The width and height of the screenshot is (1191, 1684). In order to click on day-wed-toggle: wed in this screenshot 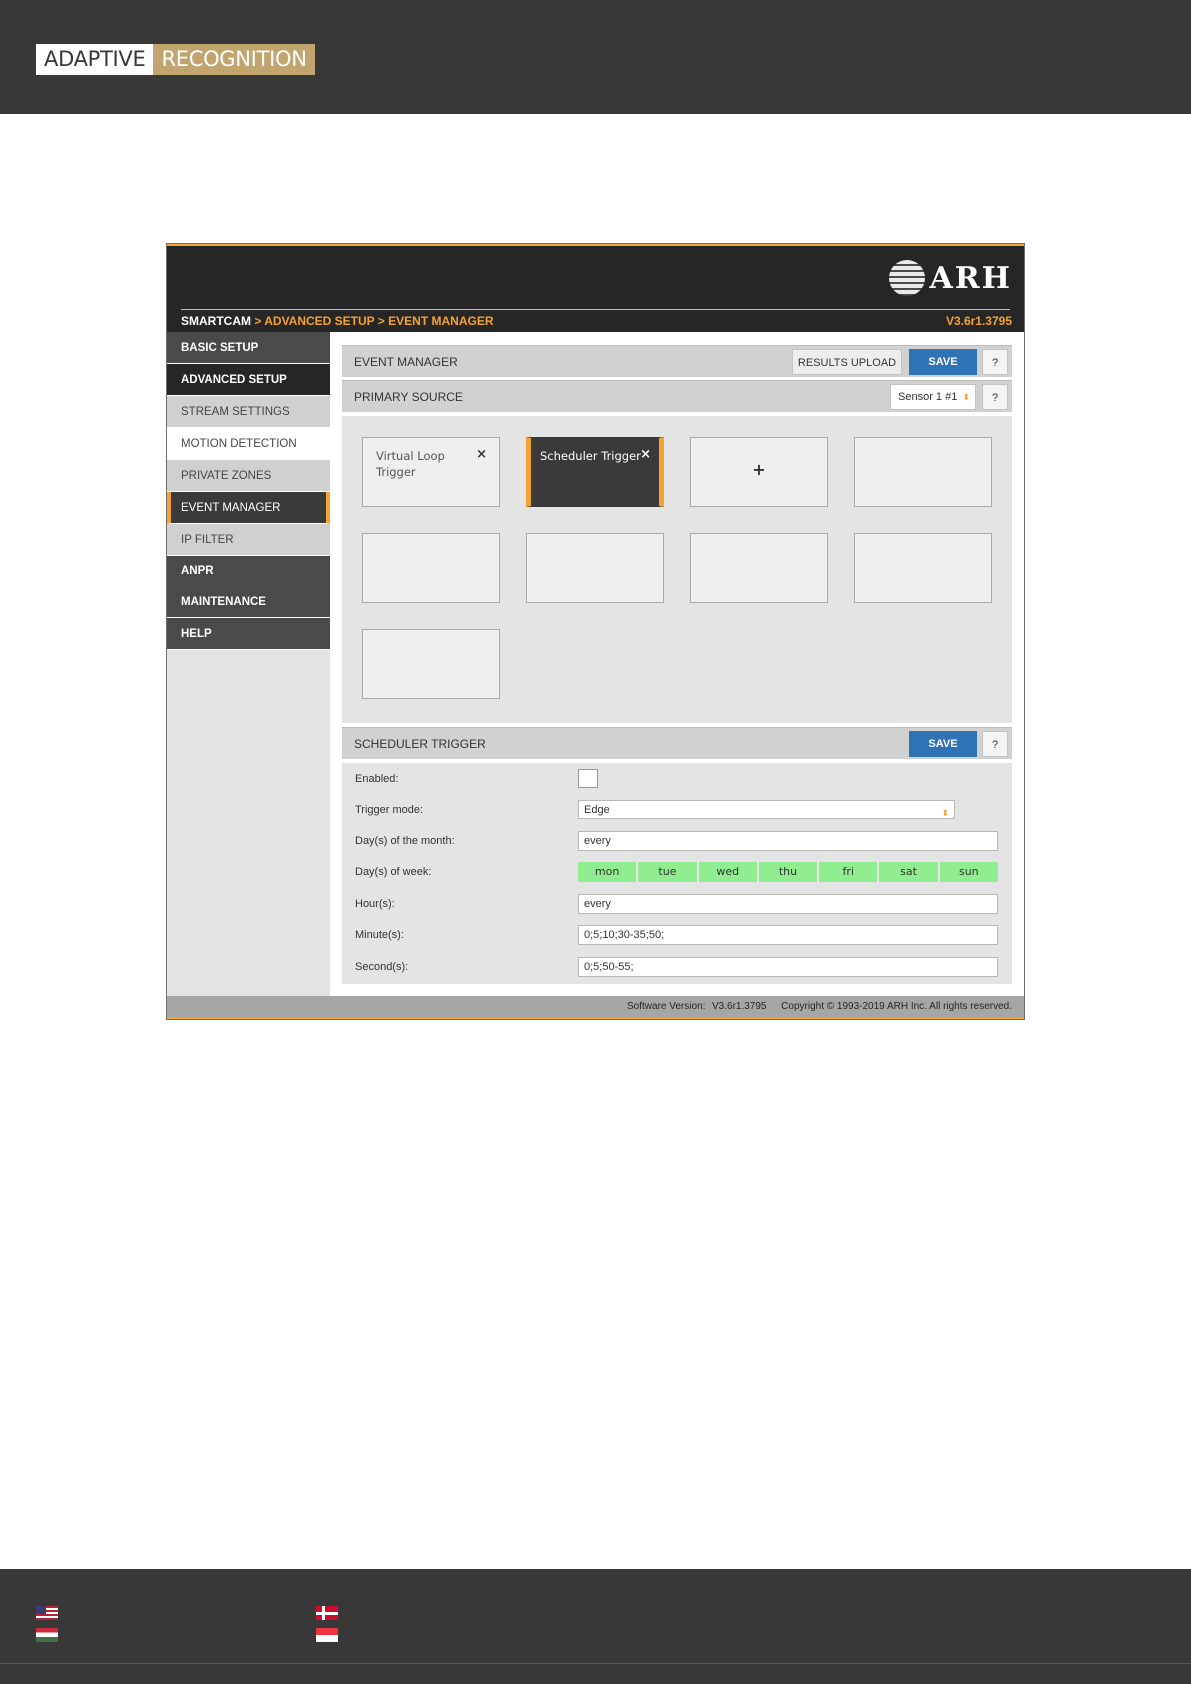, I will do `click(727, 872)`.